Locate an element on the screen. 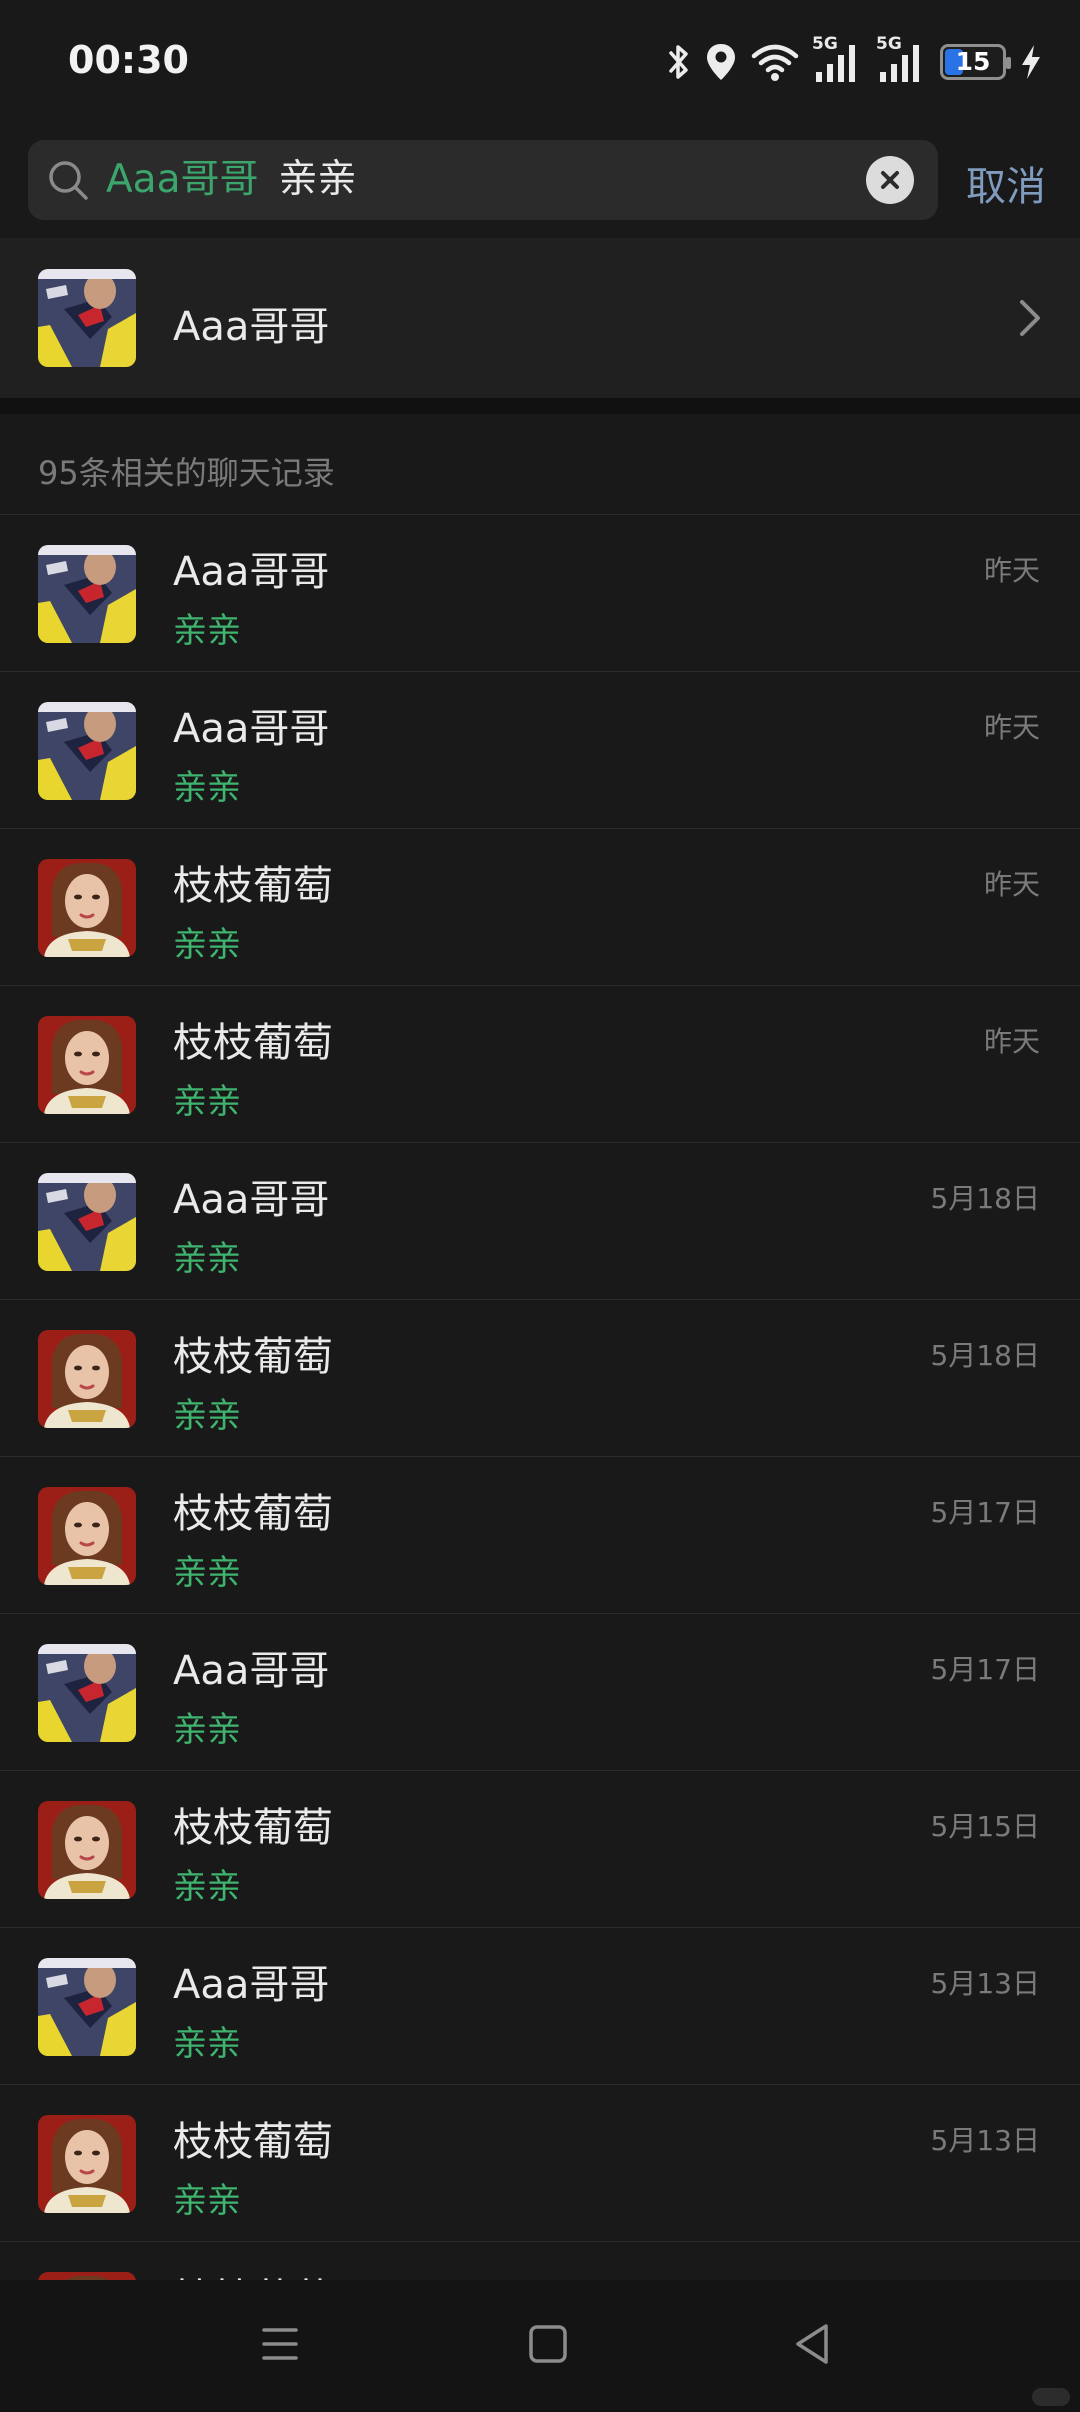 Image resolution: width=1080 pixels, height=2412 pixels. status-time: 00:30 is located at coordinates (128, 60).